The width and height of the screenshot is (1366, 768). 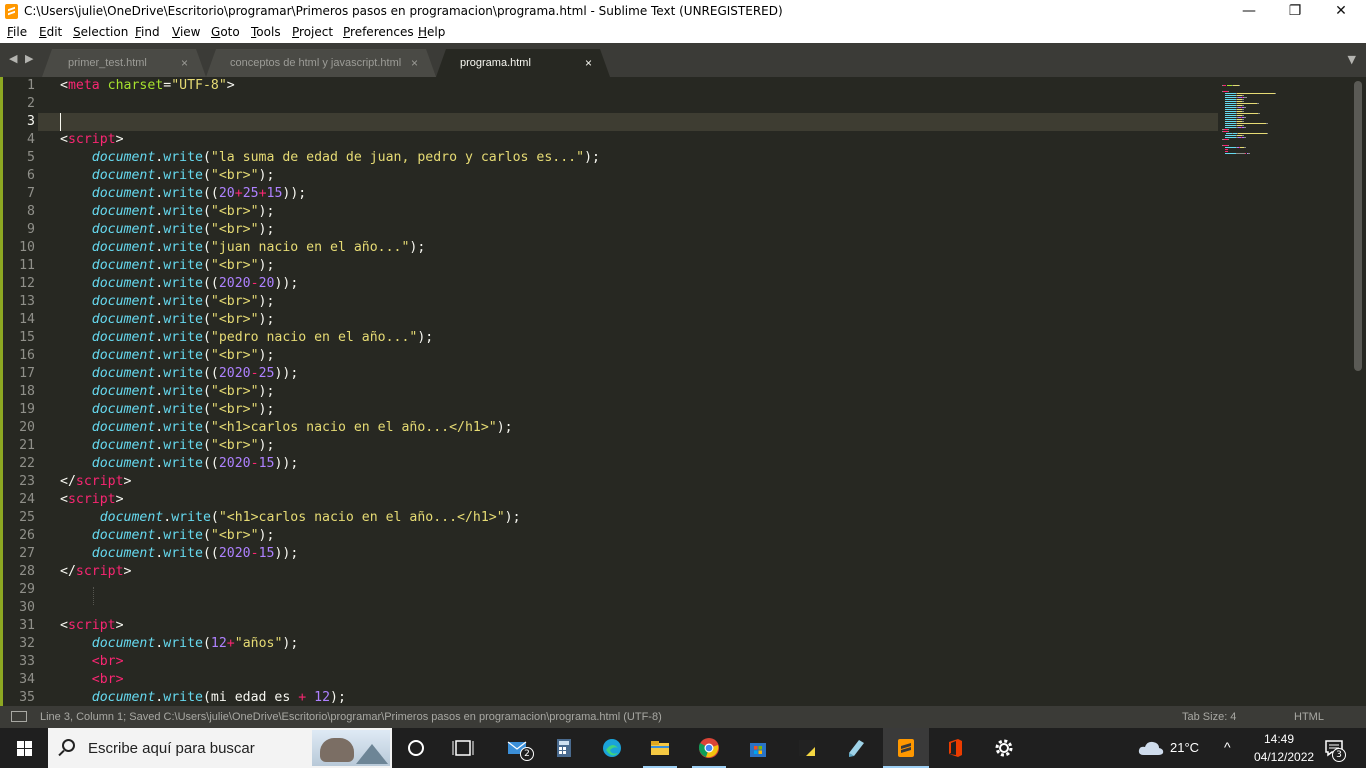 I want to click on line-number: 9, so click(x=31, y=229).